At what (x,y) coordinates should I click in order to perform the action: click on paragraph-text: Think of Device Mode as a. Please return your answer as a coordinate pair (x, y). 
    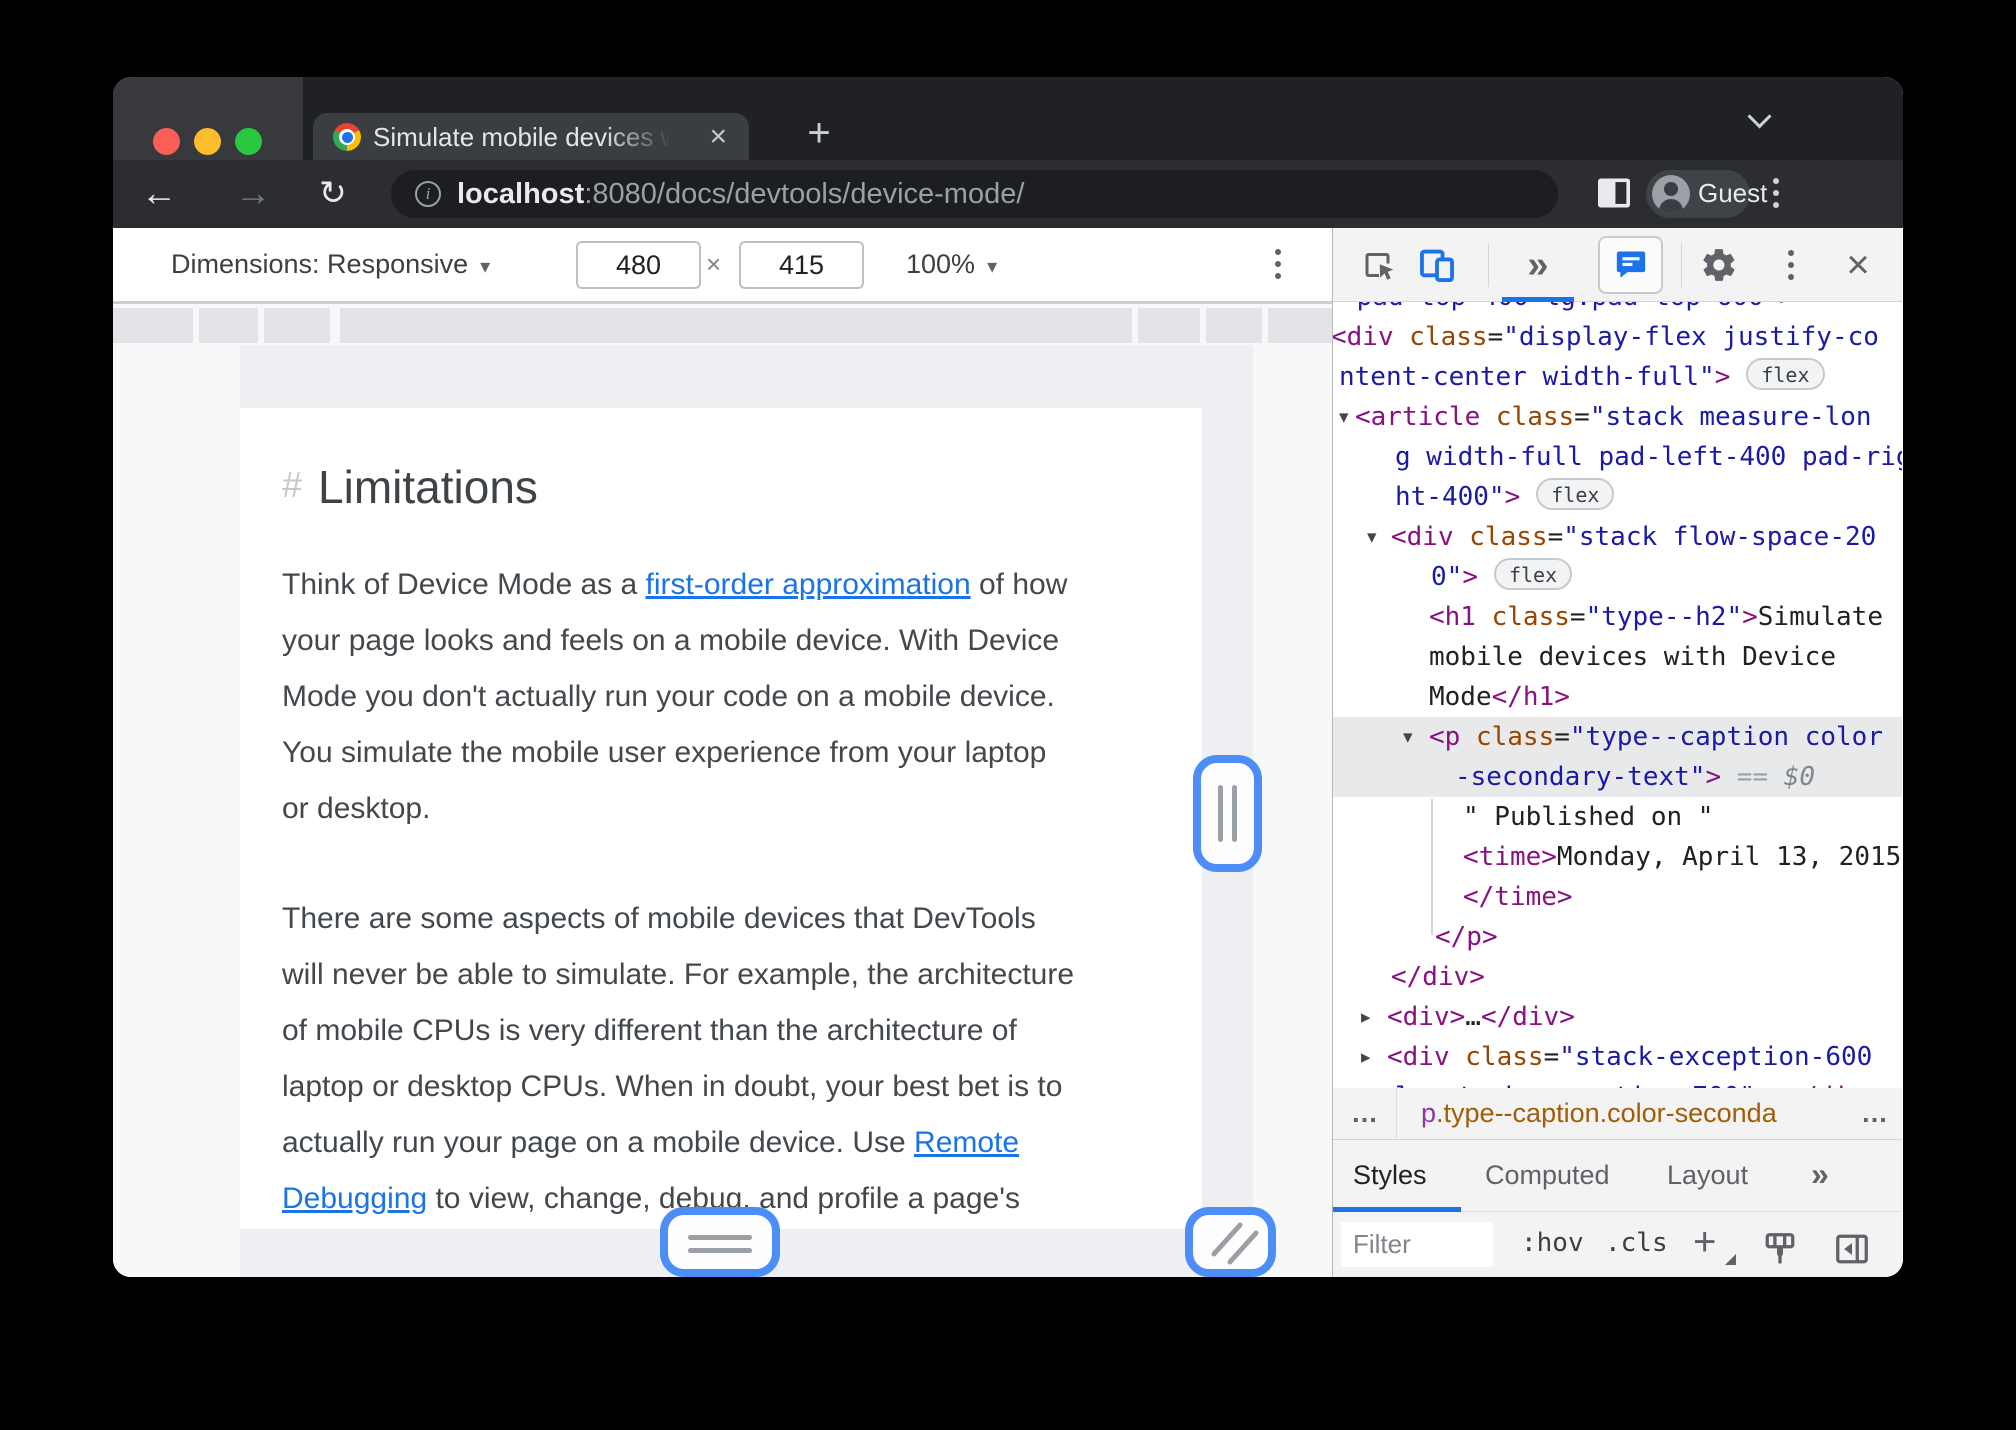
    Looking at the image, I should click on (464, 584).